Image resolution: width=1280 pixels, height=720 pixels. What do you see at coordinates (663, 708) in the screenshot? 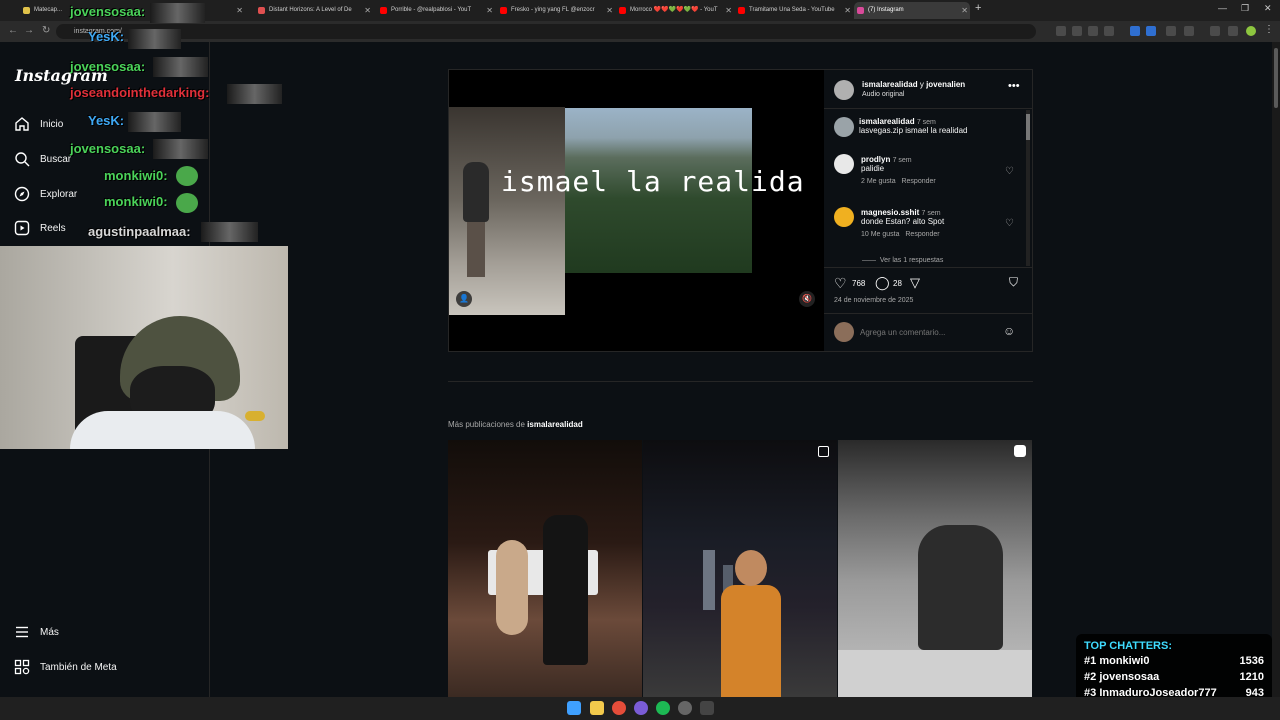
I see `spotify-icon` at bounding box center [663, 708].